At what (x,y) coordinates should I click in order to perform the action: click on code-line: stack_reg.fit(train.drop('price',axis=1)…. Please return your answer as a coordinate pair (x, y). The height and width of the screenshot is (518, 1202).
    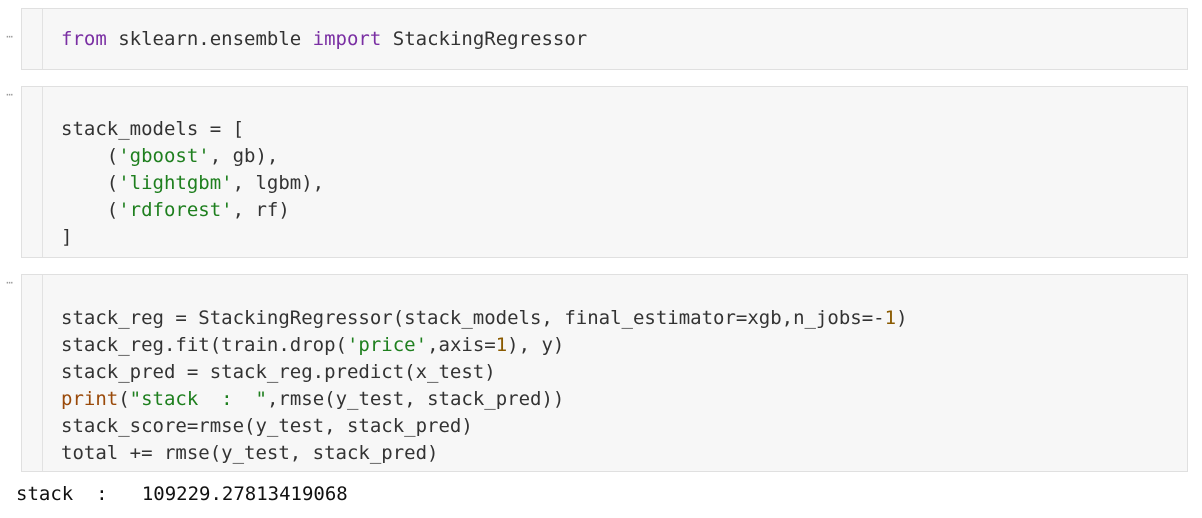
    Looking at the image, I should click on (619, 345).